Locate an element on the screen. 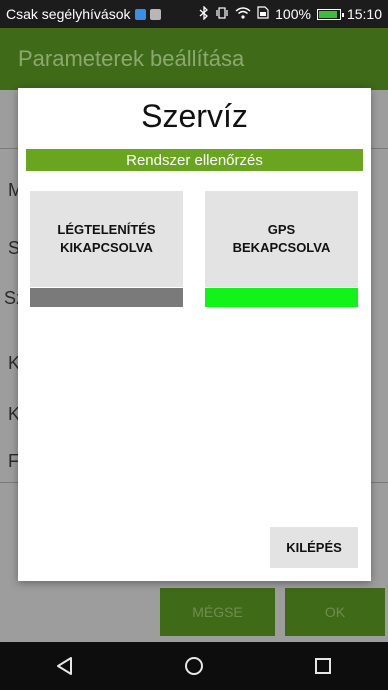 This screenshot has height=690, width=388. venting-status-indicator is located at coordinates (106, 297).